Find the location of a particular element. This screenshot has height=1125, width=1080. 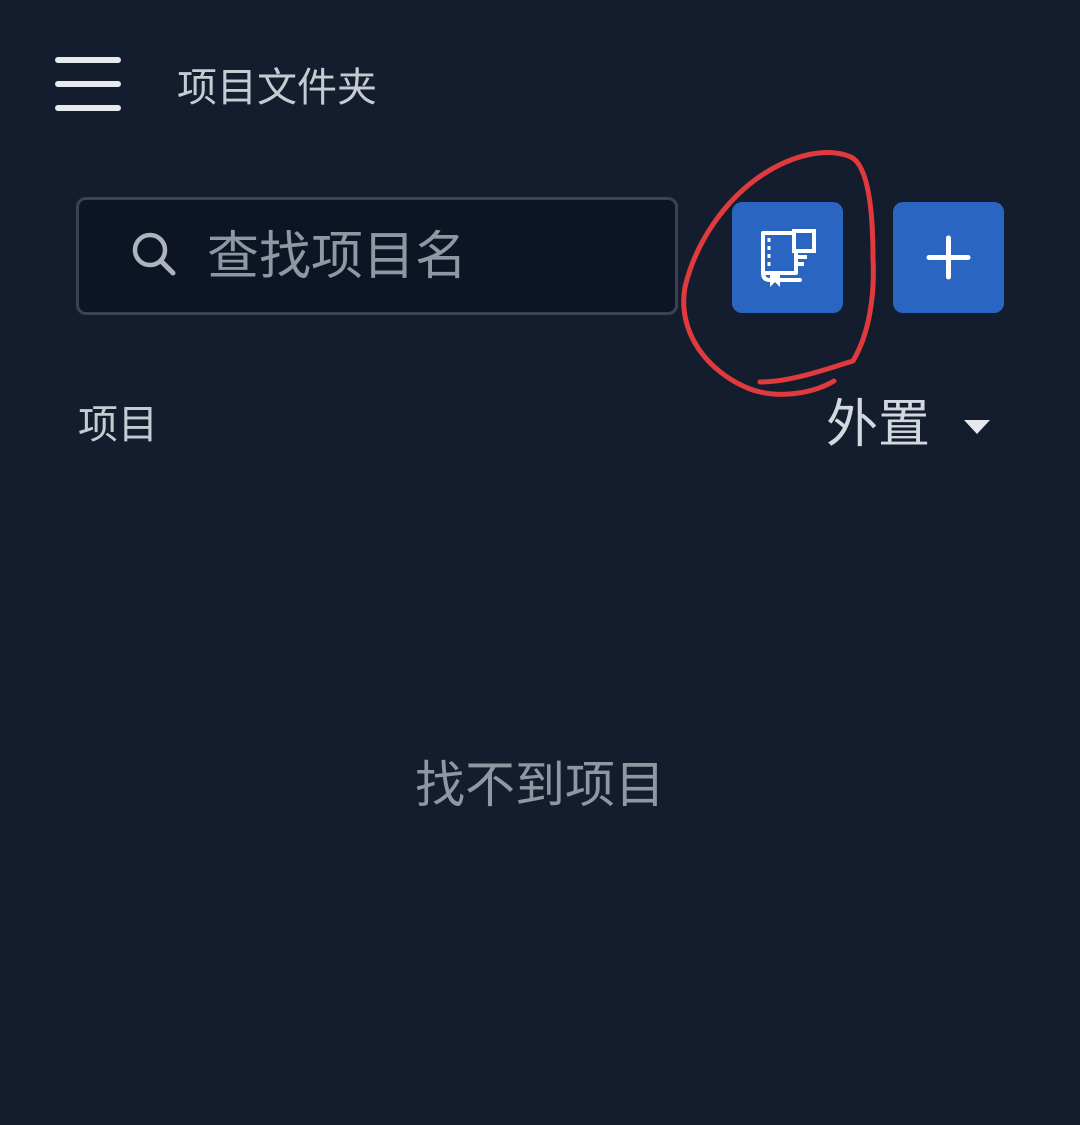

template-book-icon is located at coordinates (788, 258).